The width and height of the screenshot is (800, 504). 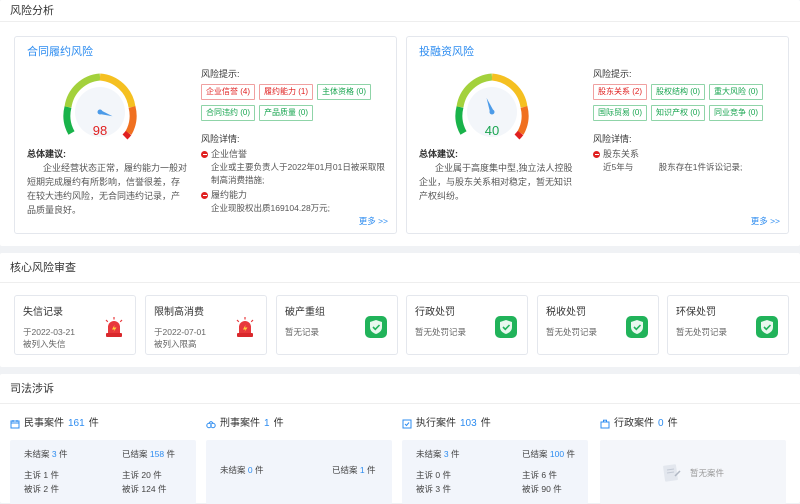 I want to click on card-title: 合同履约风险, so click(x=60, y=52).